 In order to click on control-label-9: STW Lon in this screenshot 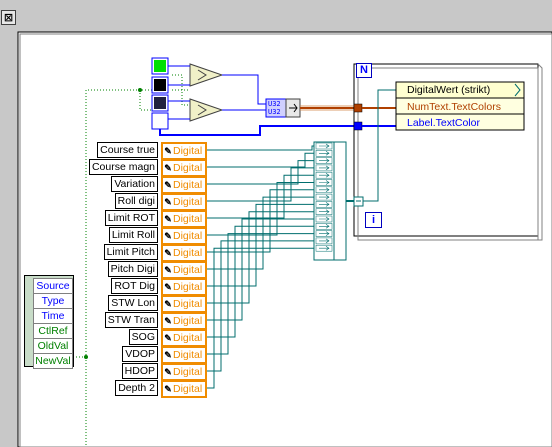, I will do `click(133, 303)`.